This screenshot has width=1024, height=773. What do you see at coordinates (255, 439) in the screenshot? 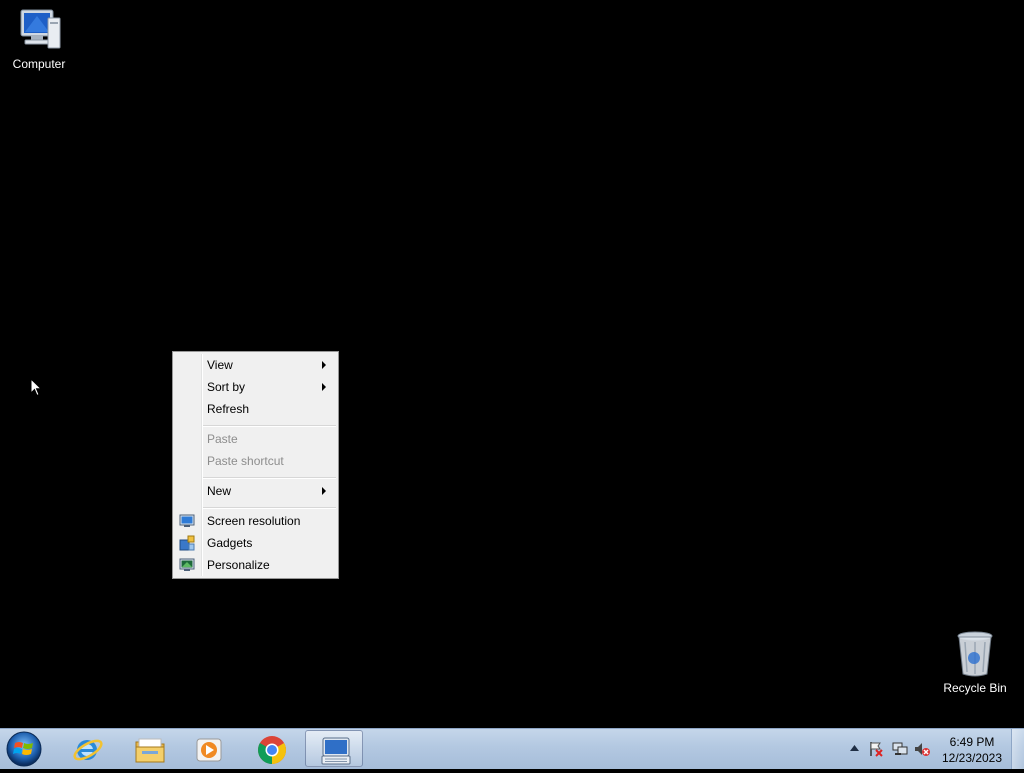
I see `menu-item-paste: Paste` at bounding box center [255, 439].